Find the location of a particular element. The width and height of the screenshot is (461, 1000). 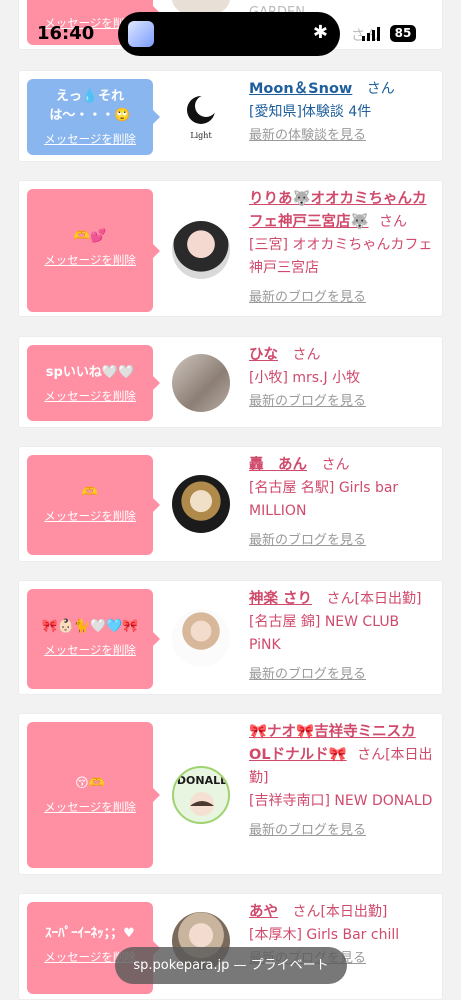

shop-info: [小牧] mrs.J 小牧 is located at coordinates (305, 378).